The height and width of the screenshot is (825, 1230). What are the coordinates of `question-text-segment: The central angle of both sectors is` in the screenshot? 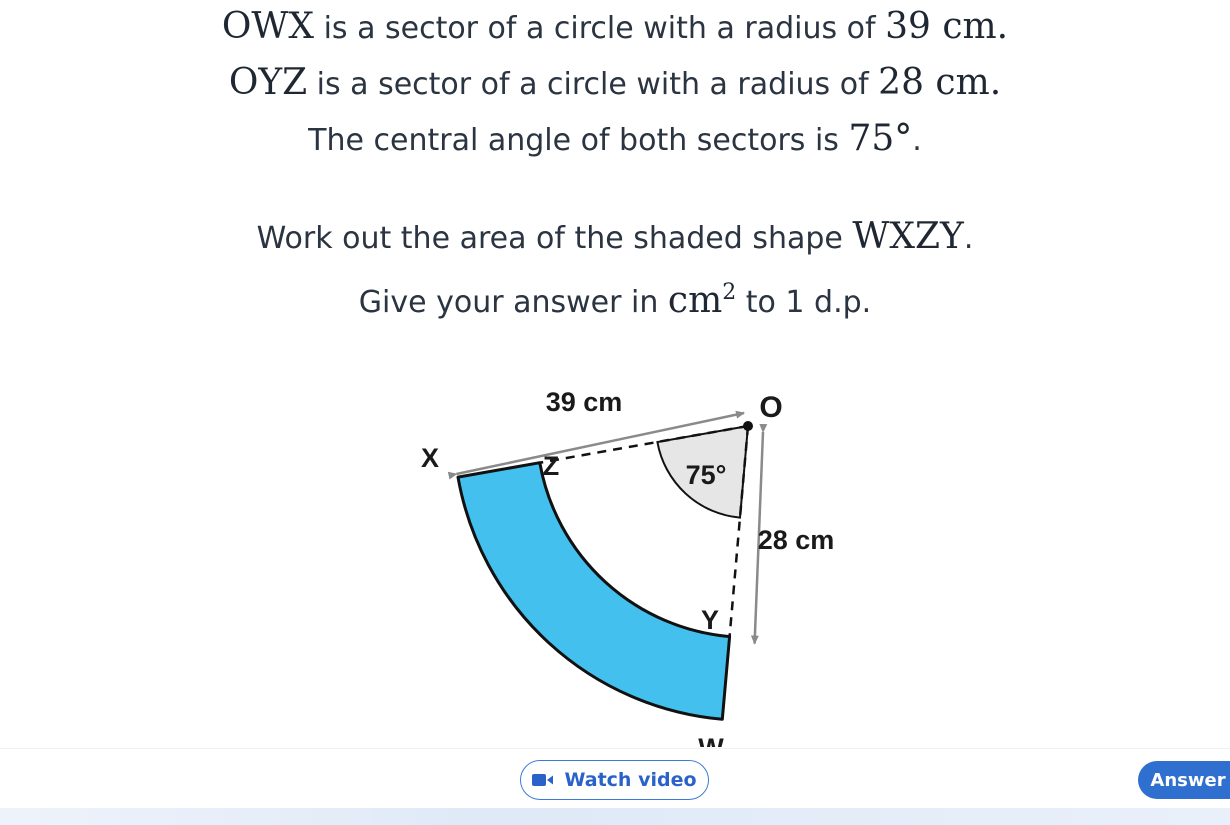 It's located at (578, 140).